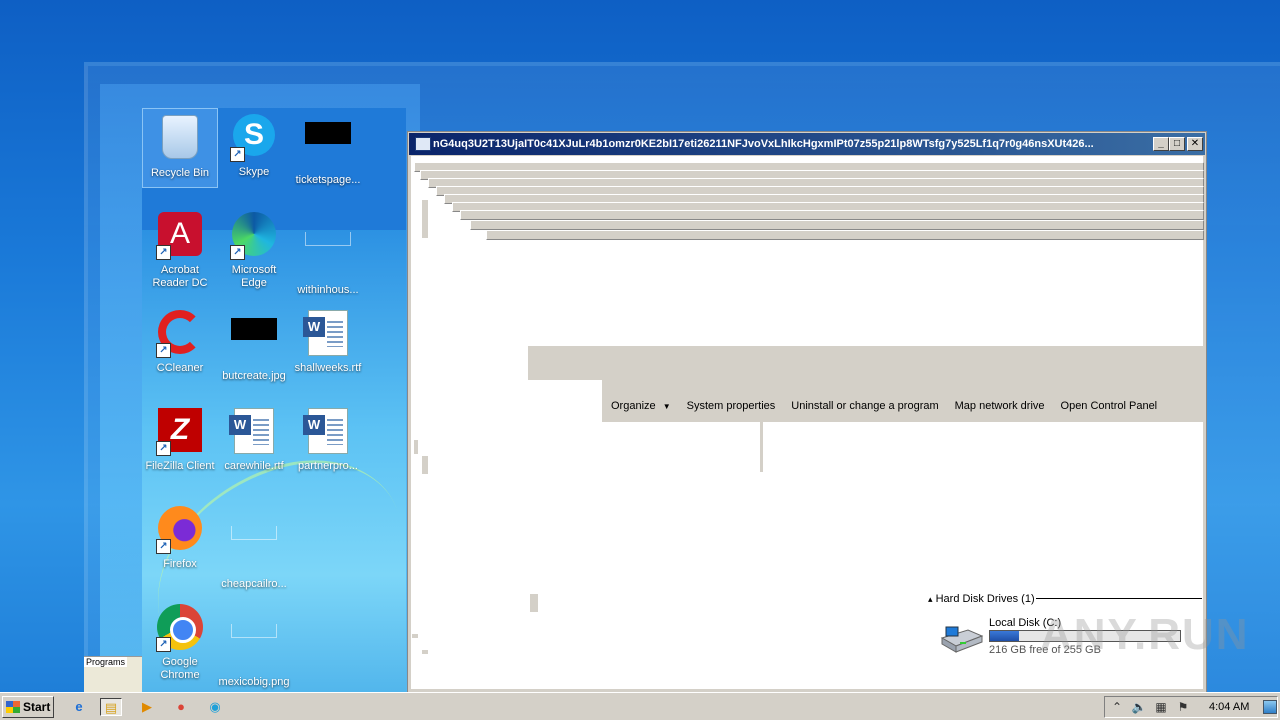 This screenshot has width=1280, height=720. What do you see at coordinates (180, 564) in the screenshot?
I see `desktop-icon-label: Firefox` at bounding box center [180, 564].